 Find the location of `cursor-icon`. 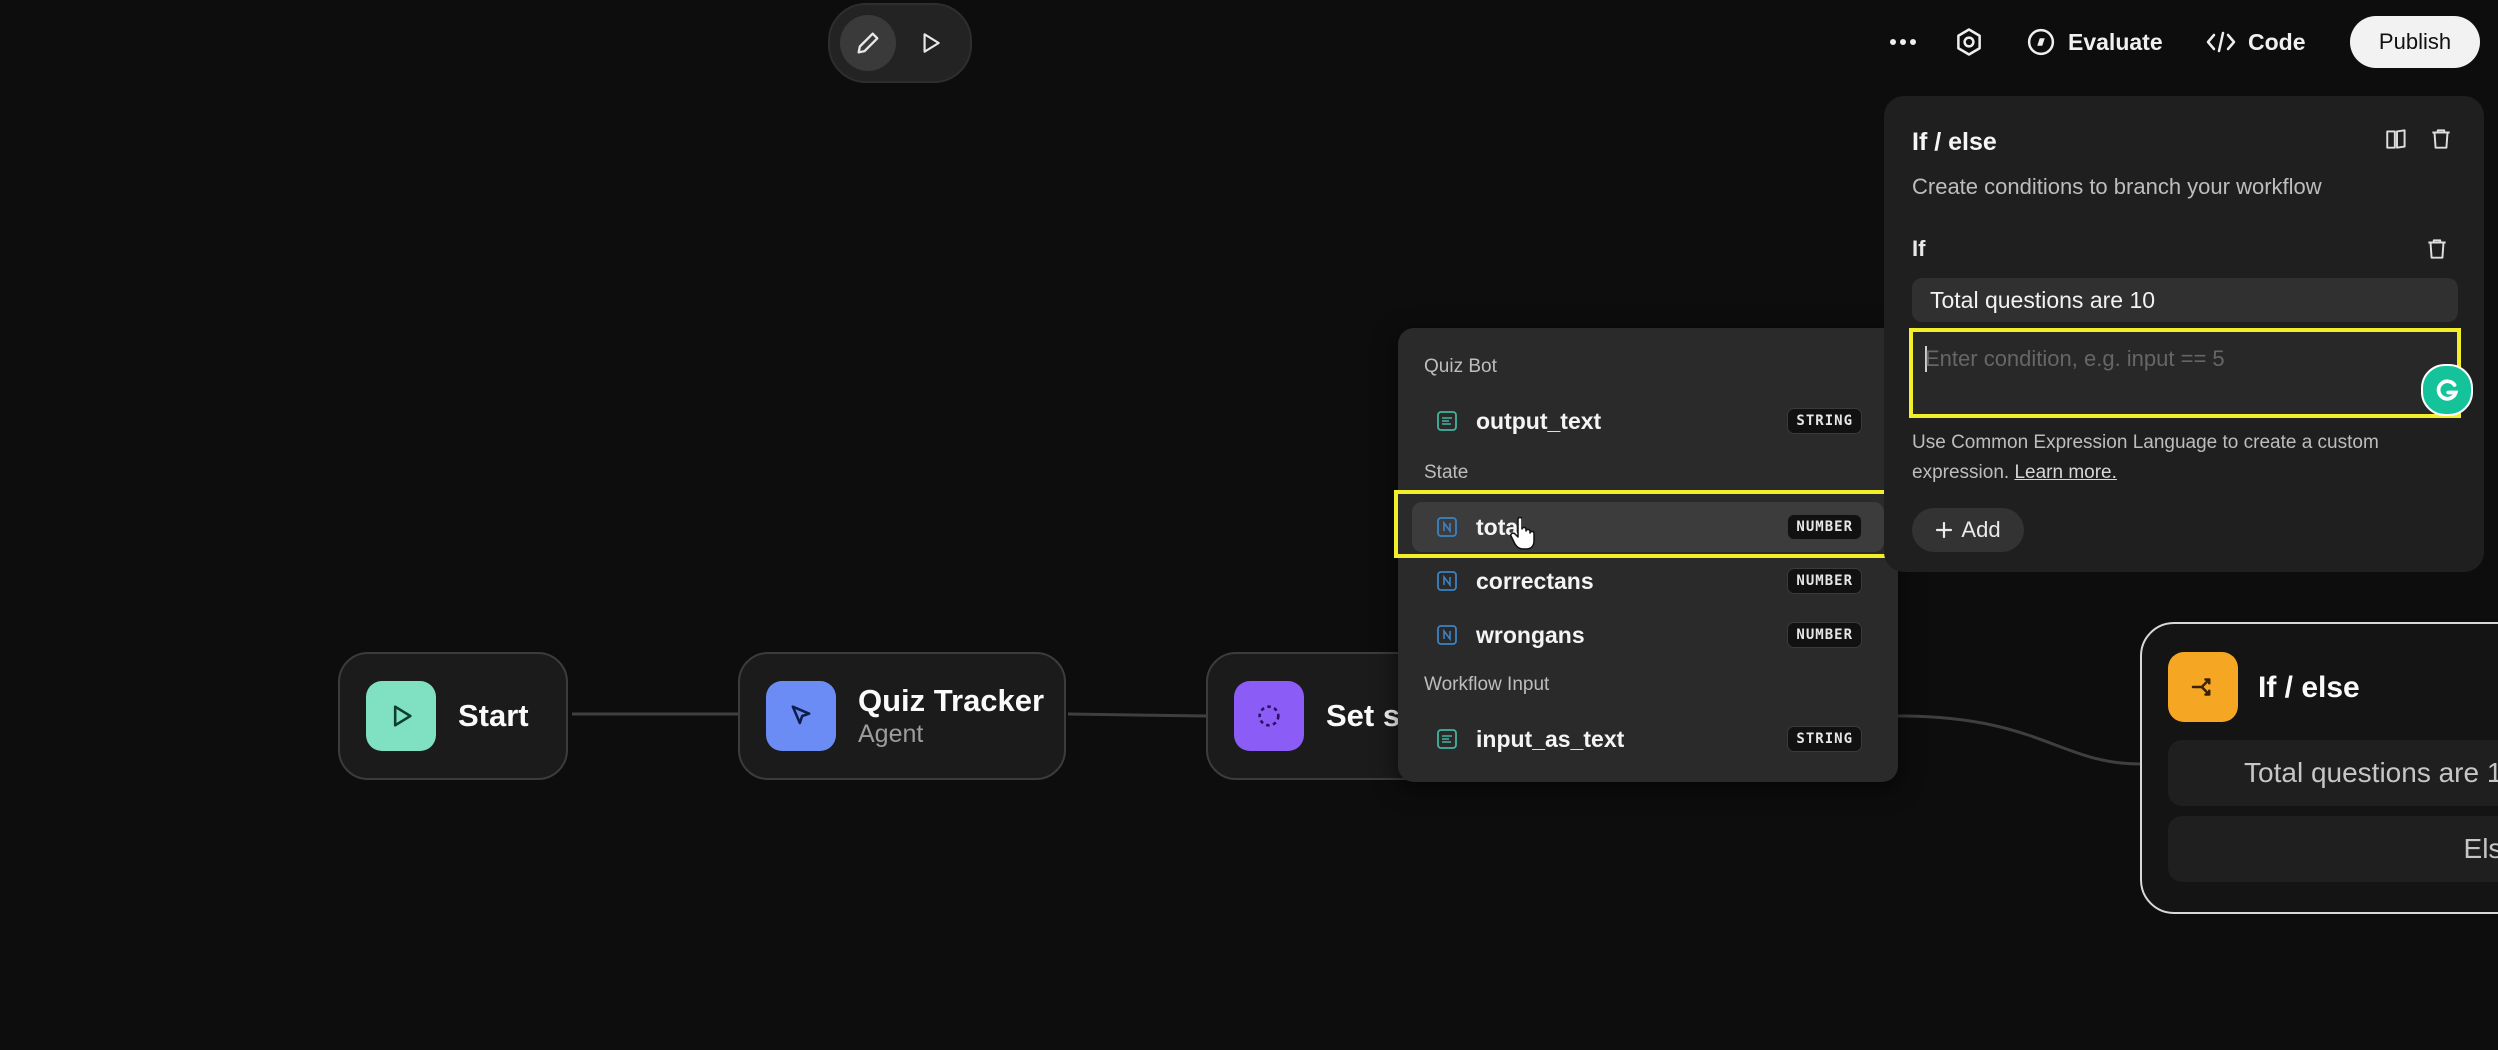

cursor-icon is located at coordinates (801, 715).